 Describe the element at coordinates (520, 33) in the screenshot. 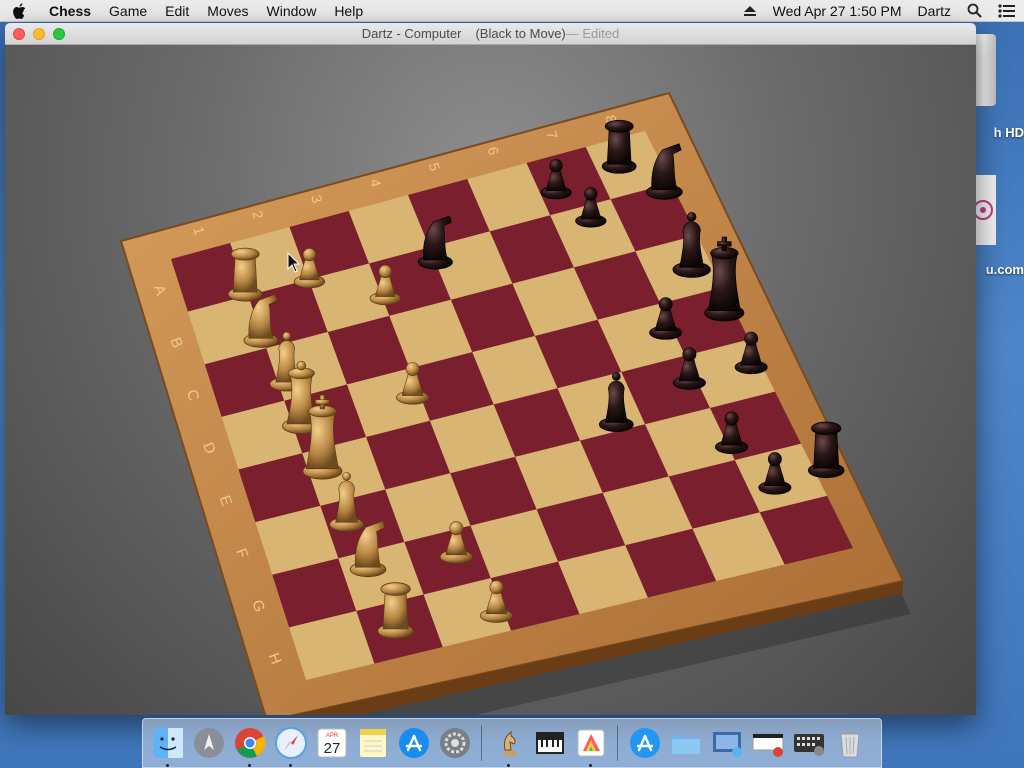

I see `turn-status: (Black to Move)` at that location.